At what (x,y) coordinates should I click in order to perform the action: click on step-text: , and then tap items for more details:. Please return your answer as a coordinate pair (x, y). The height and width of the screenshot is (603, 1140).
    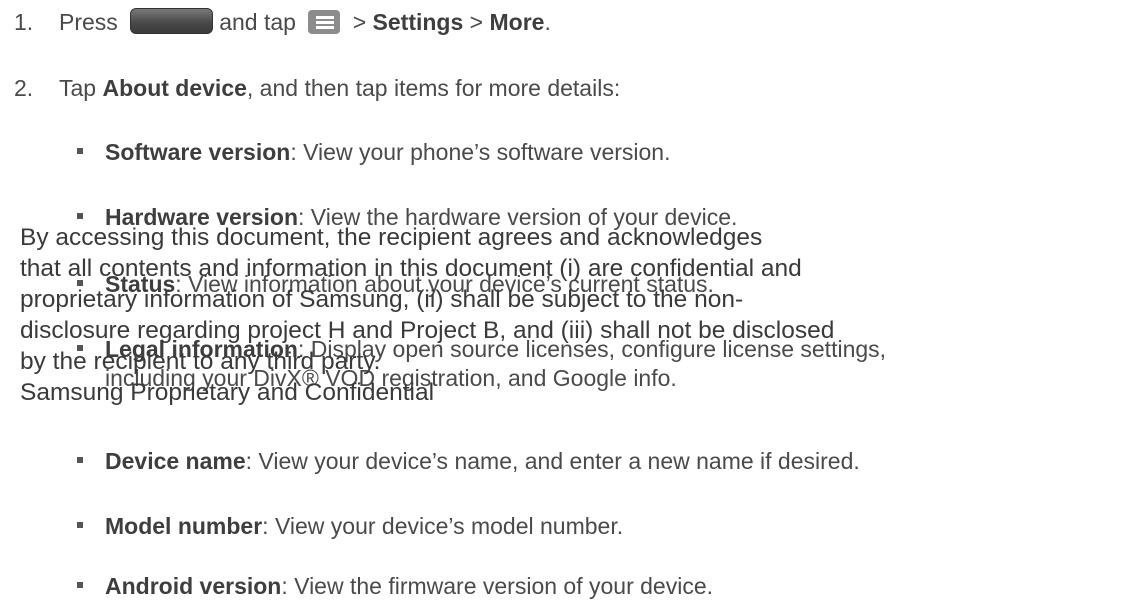
    Looking at the image, I should click on (433, 88).